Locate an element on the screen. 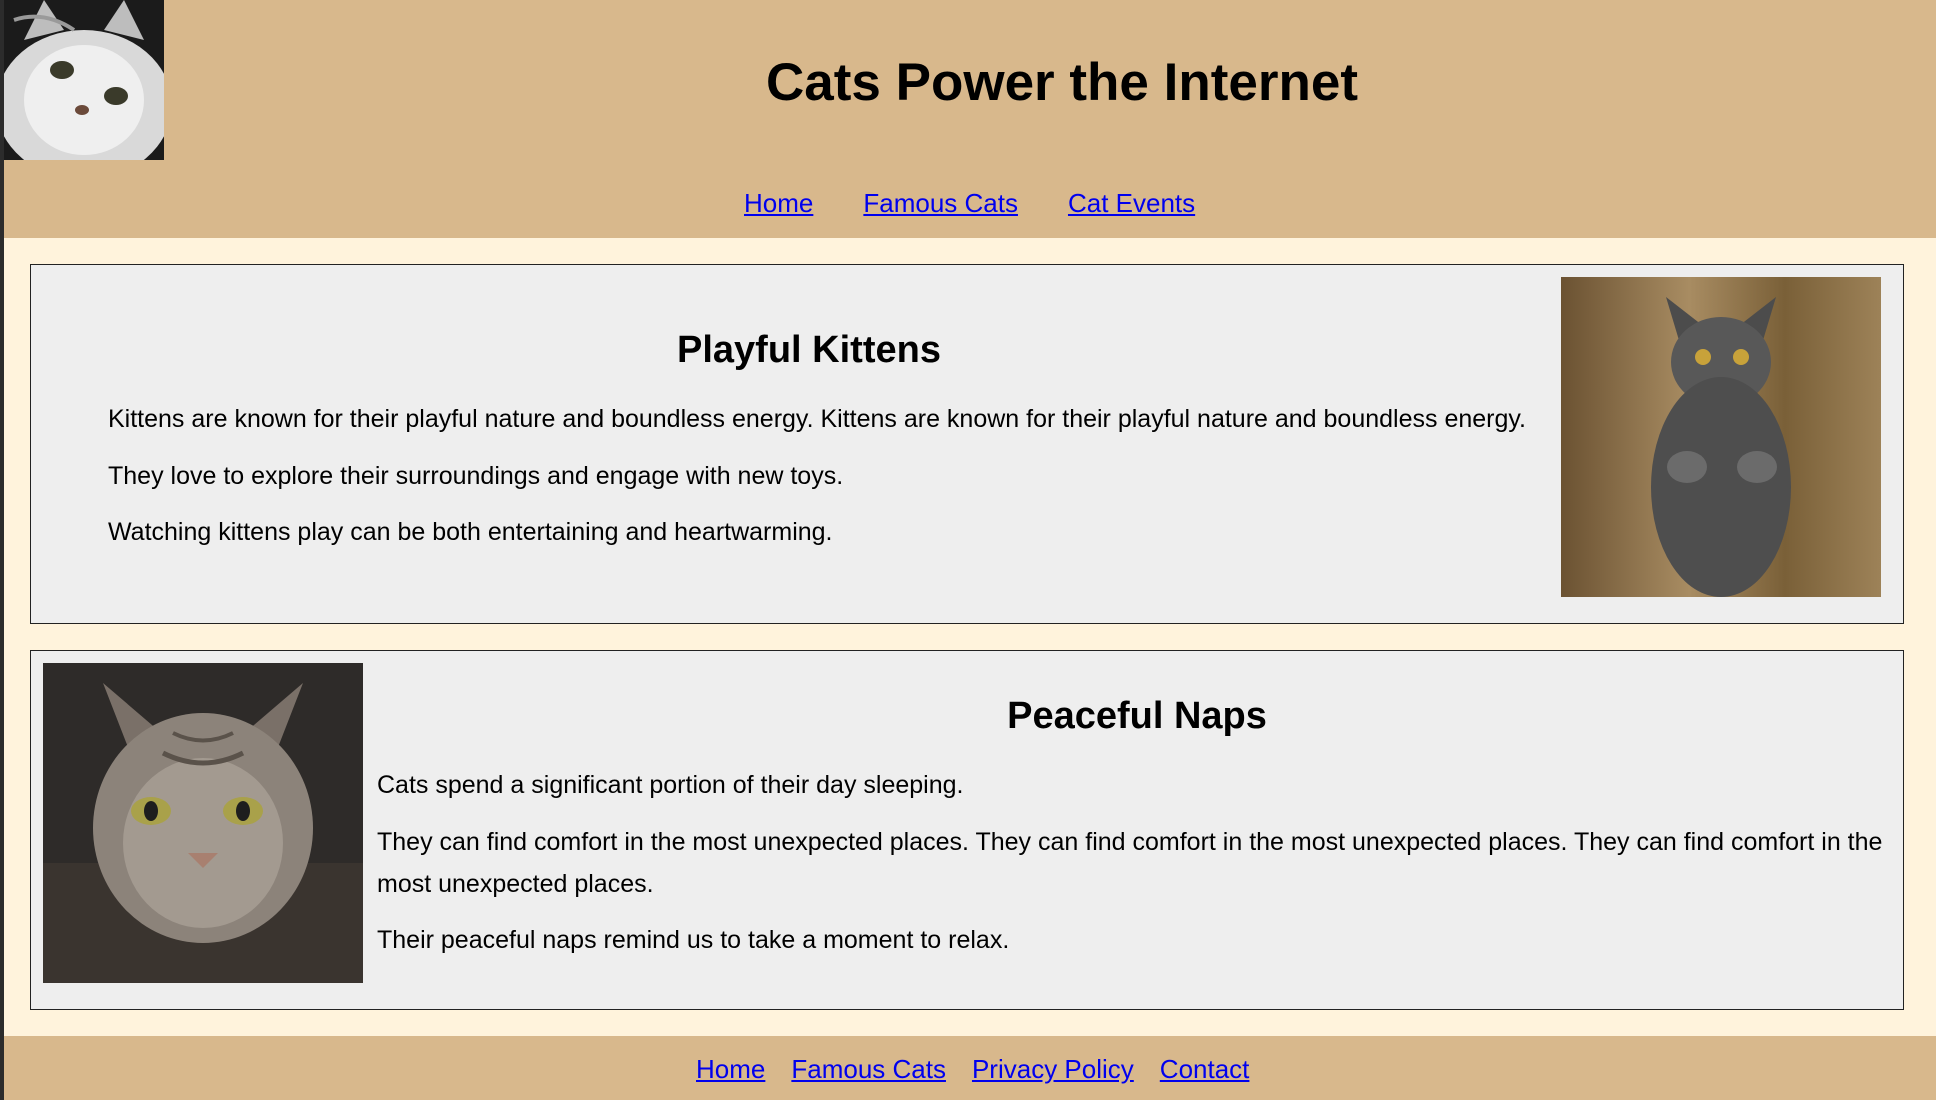  footer-link-home: Home is located at coordinates (730, 1069).